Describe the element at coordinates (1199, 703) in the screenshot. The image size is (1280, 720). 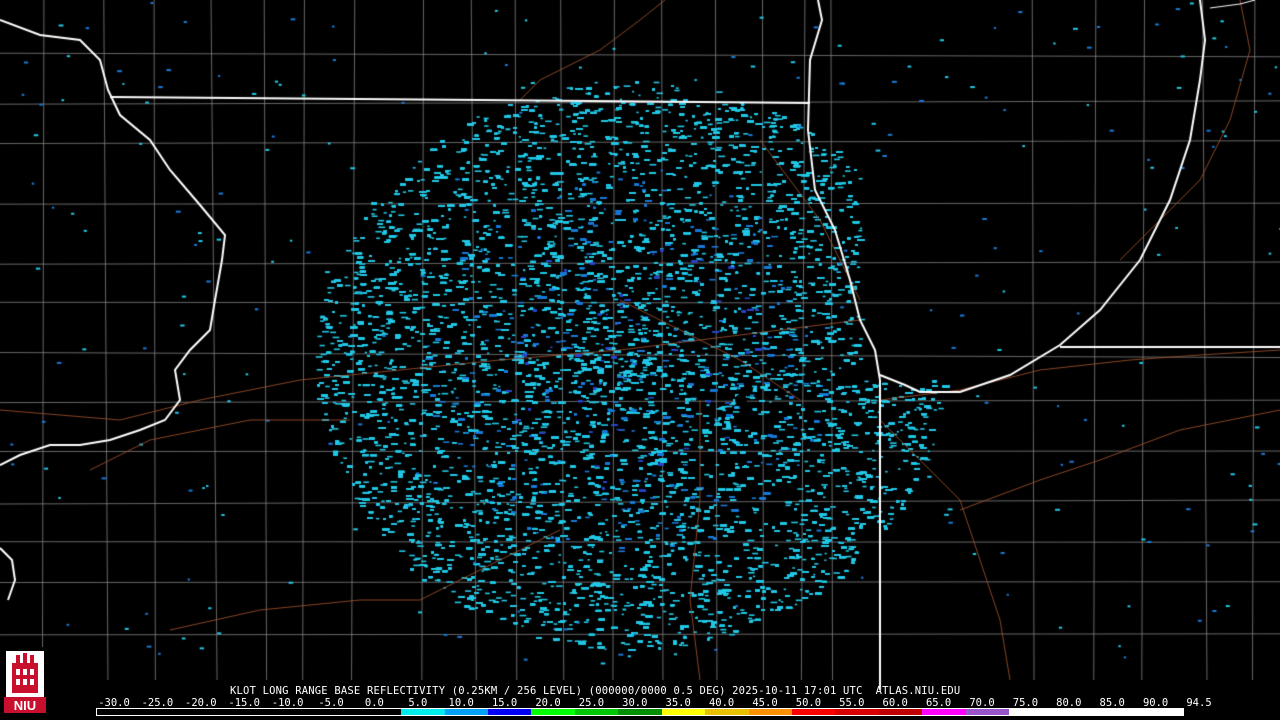
I see `scale-label: 94.5` at that location.